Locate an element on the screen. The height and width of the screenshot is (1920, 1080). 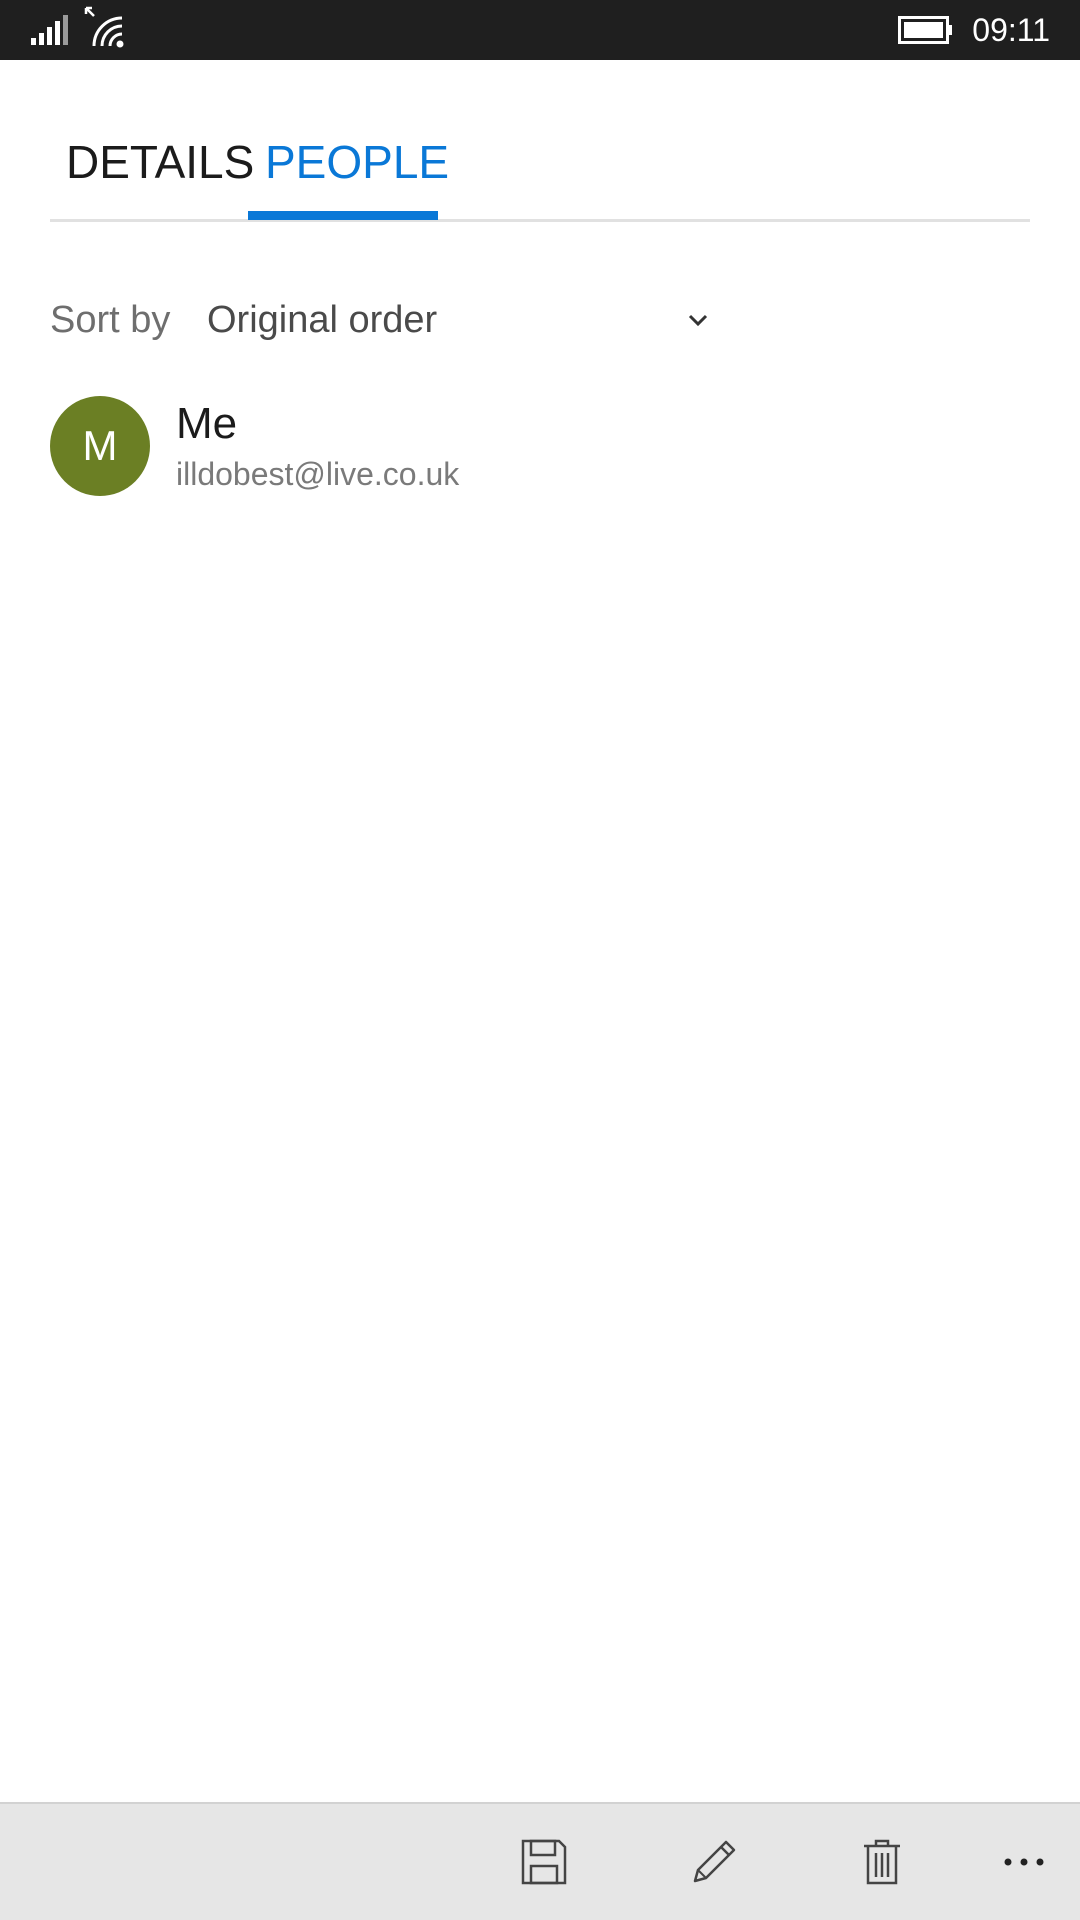
save-button is located at coordinates (544, 1862).